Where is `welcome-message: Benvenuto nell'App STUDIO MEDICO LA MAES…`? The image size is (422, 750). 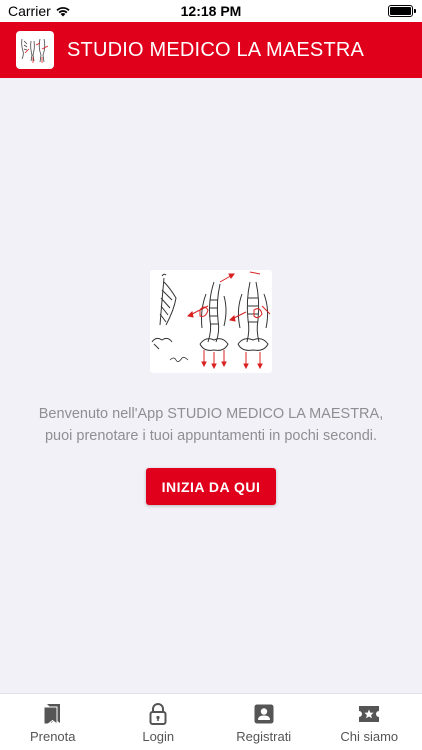
welcome-message: Benvenuto nell'App STUDIO MEDICO LA MAES… is located at coordinates (211, 425).